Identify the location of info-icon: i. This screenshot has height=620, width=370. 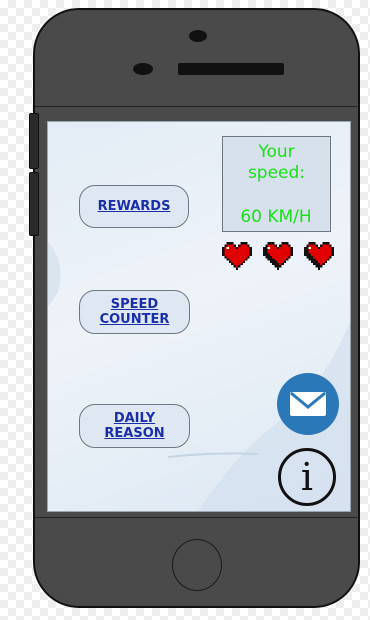
(307, 477).